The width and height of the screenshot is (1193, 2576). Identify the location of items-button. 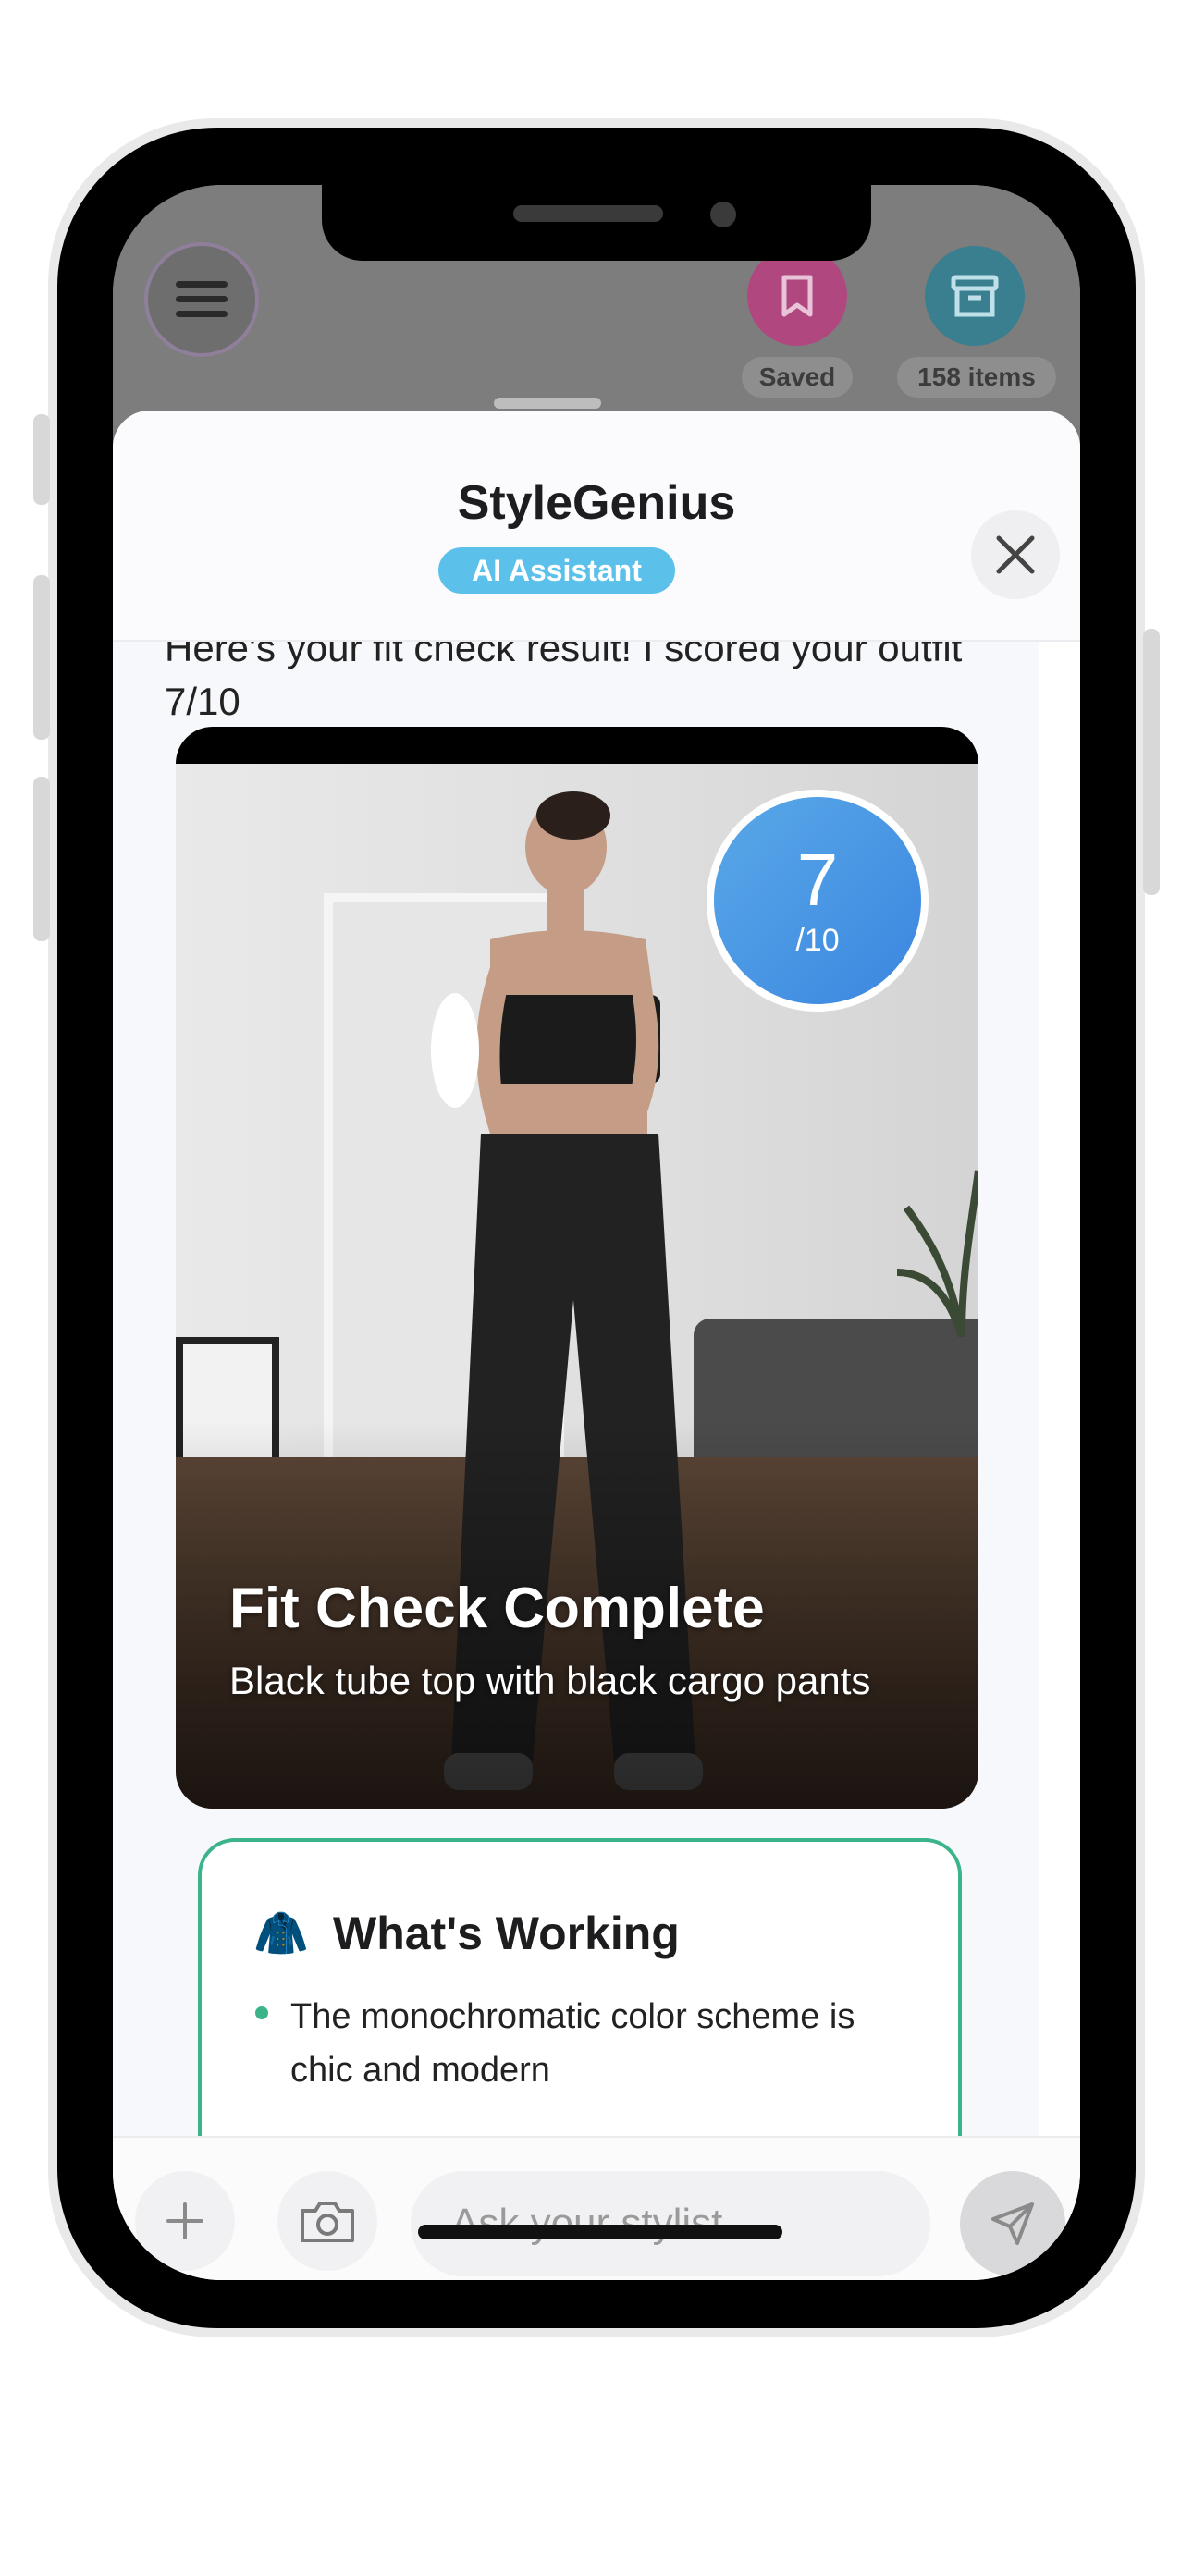
(975, 296).